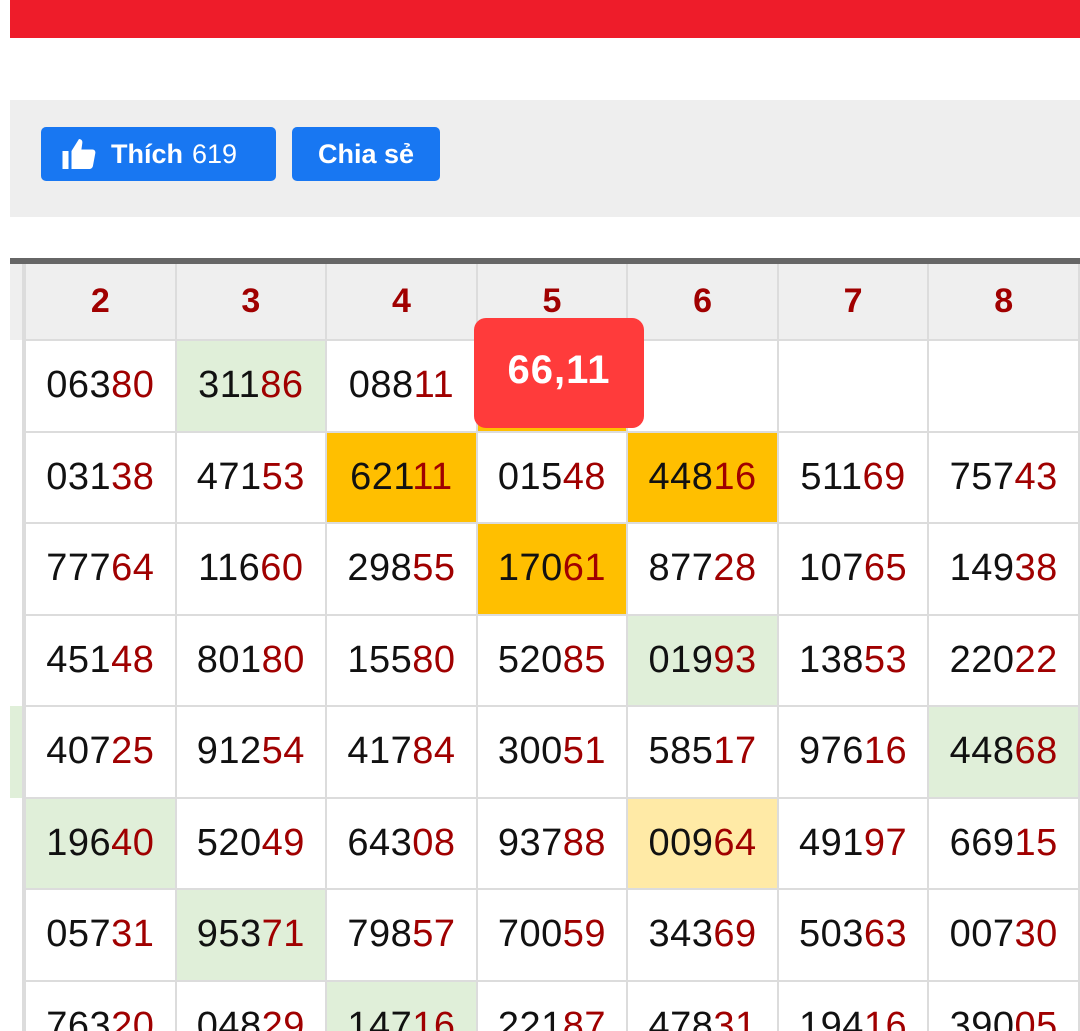  What do you see at coordinates (434, 934) in the screenshot?
I see `cell-tail-digits: 57` at bounding box center [434, 934].